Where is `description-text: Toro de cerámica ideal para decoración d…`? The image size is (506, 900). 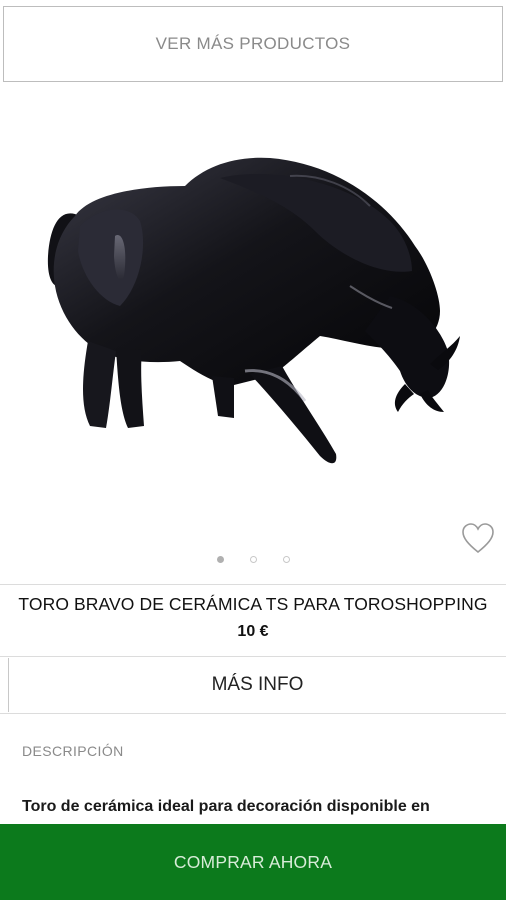 description-text: Toro de cerámica ideal para decoración d… is located at coordinates (226, 806).